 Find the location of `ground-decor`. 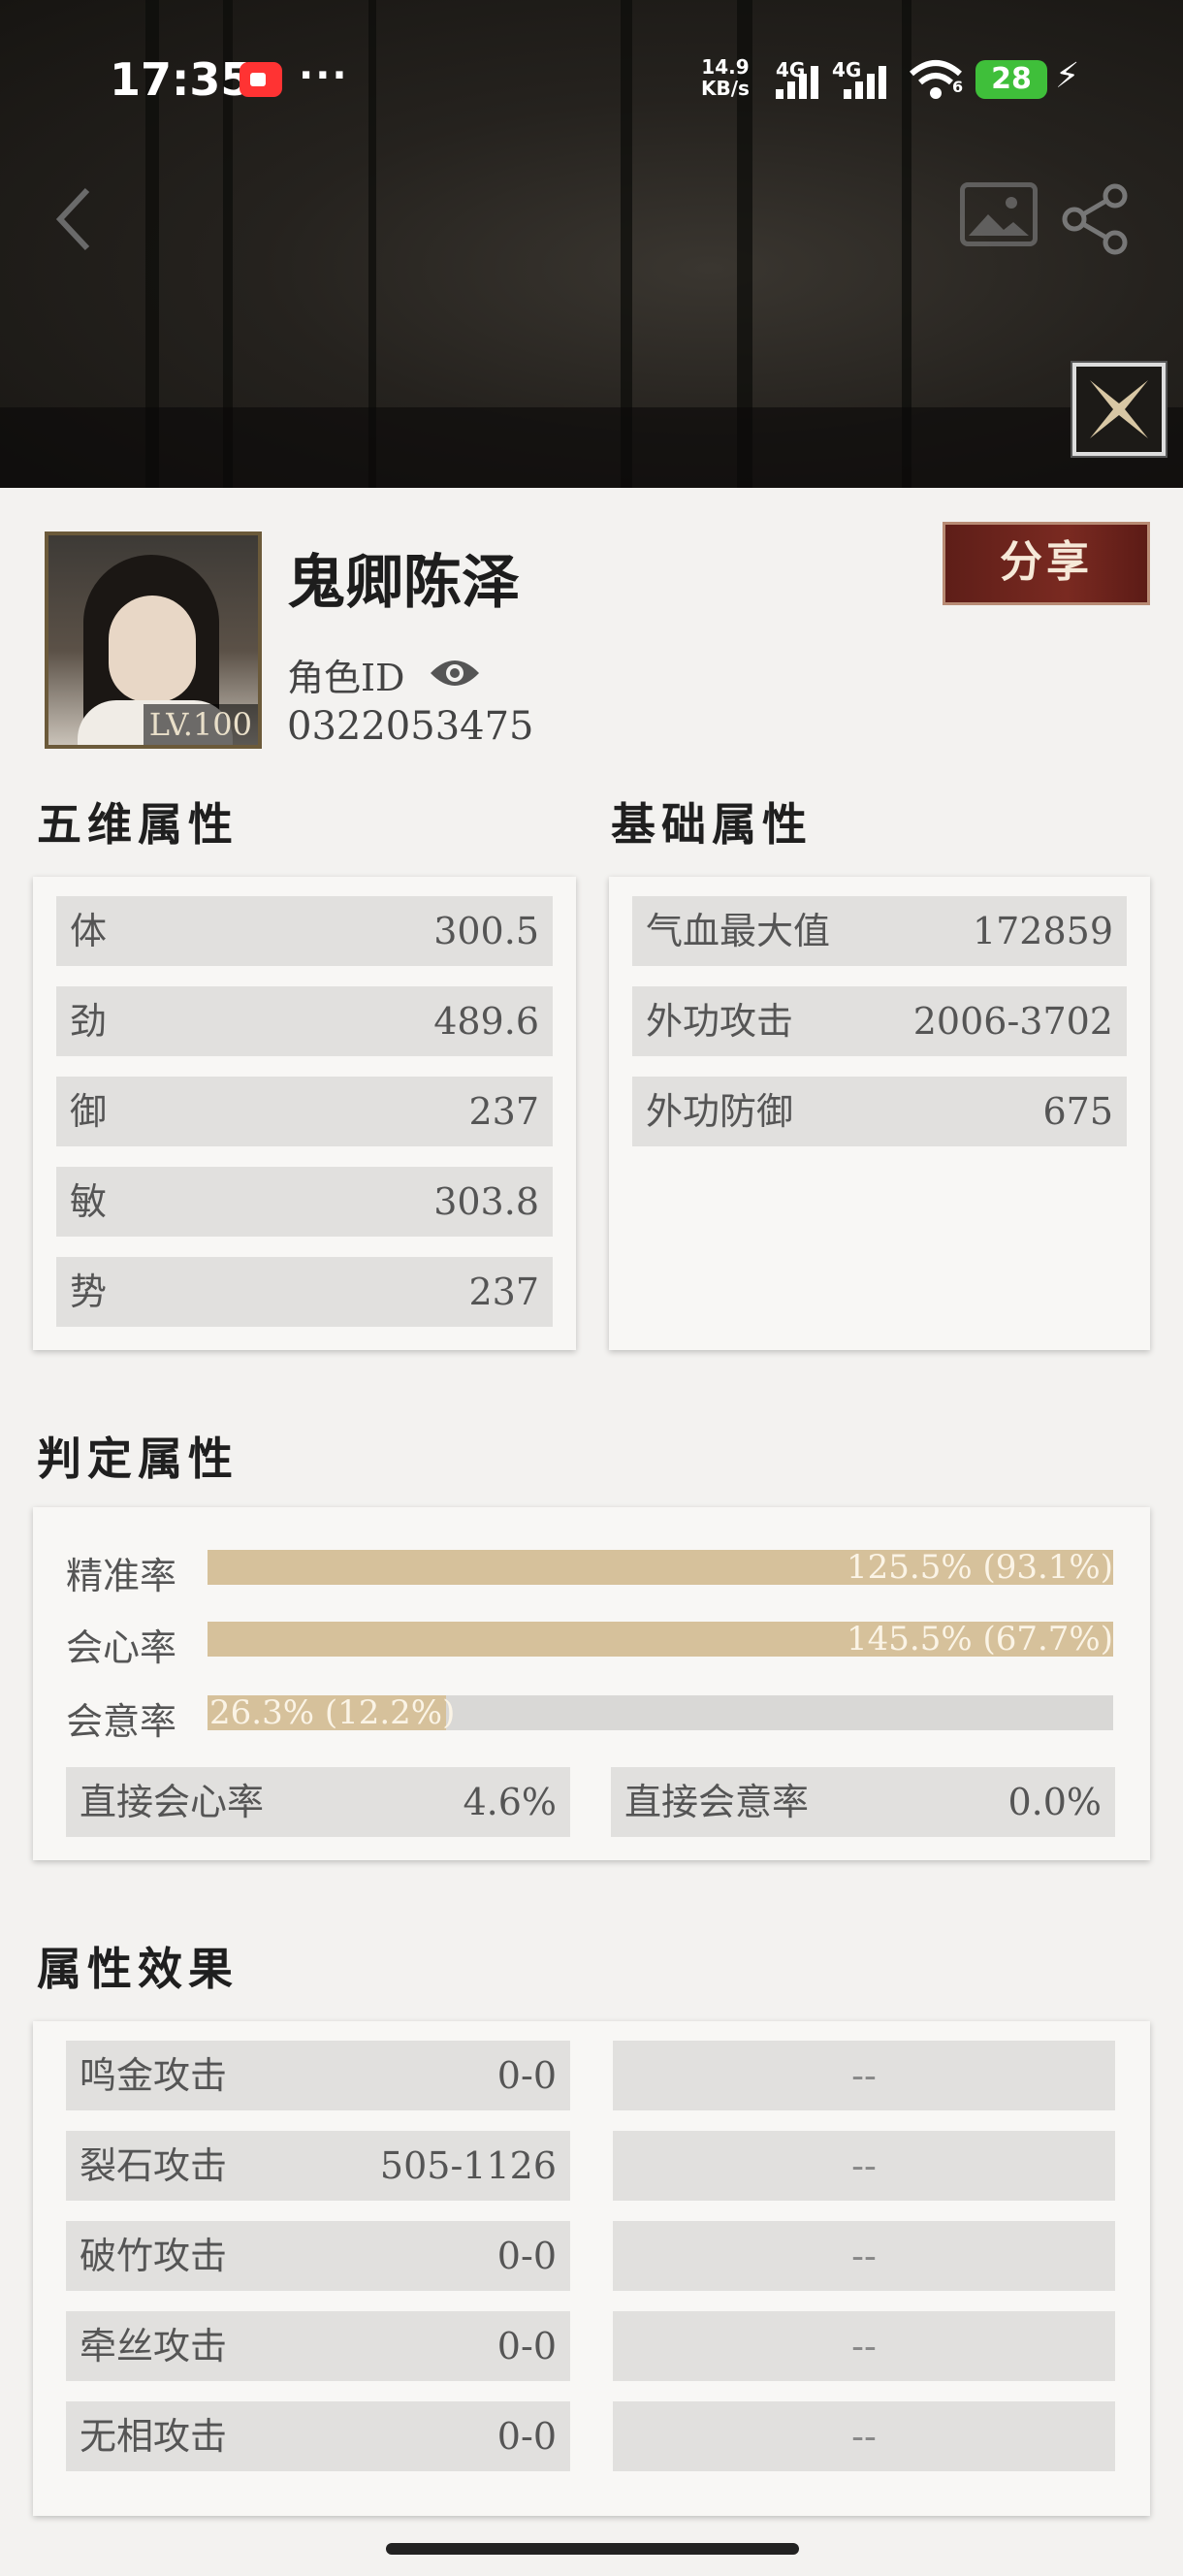

ground-decor is located at coordinates (591, 447).